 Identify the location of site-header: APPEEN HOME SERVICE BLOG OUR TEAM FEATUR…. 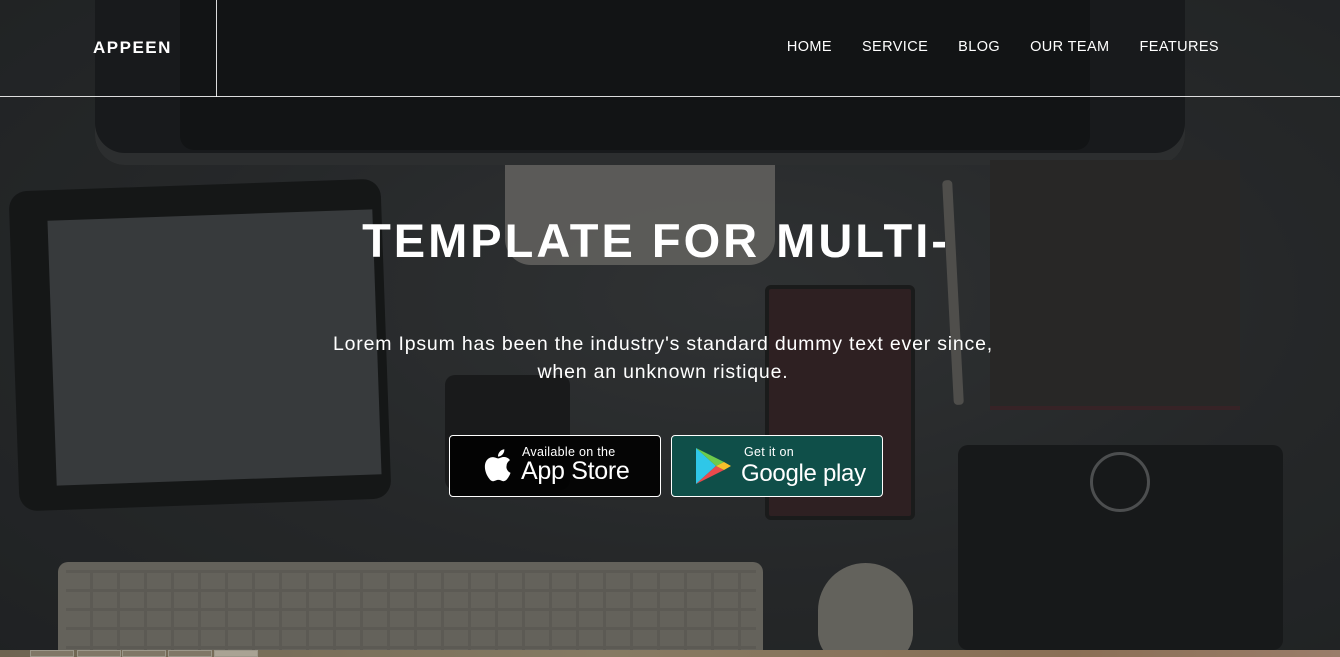
(670, 48).